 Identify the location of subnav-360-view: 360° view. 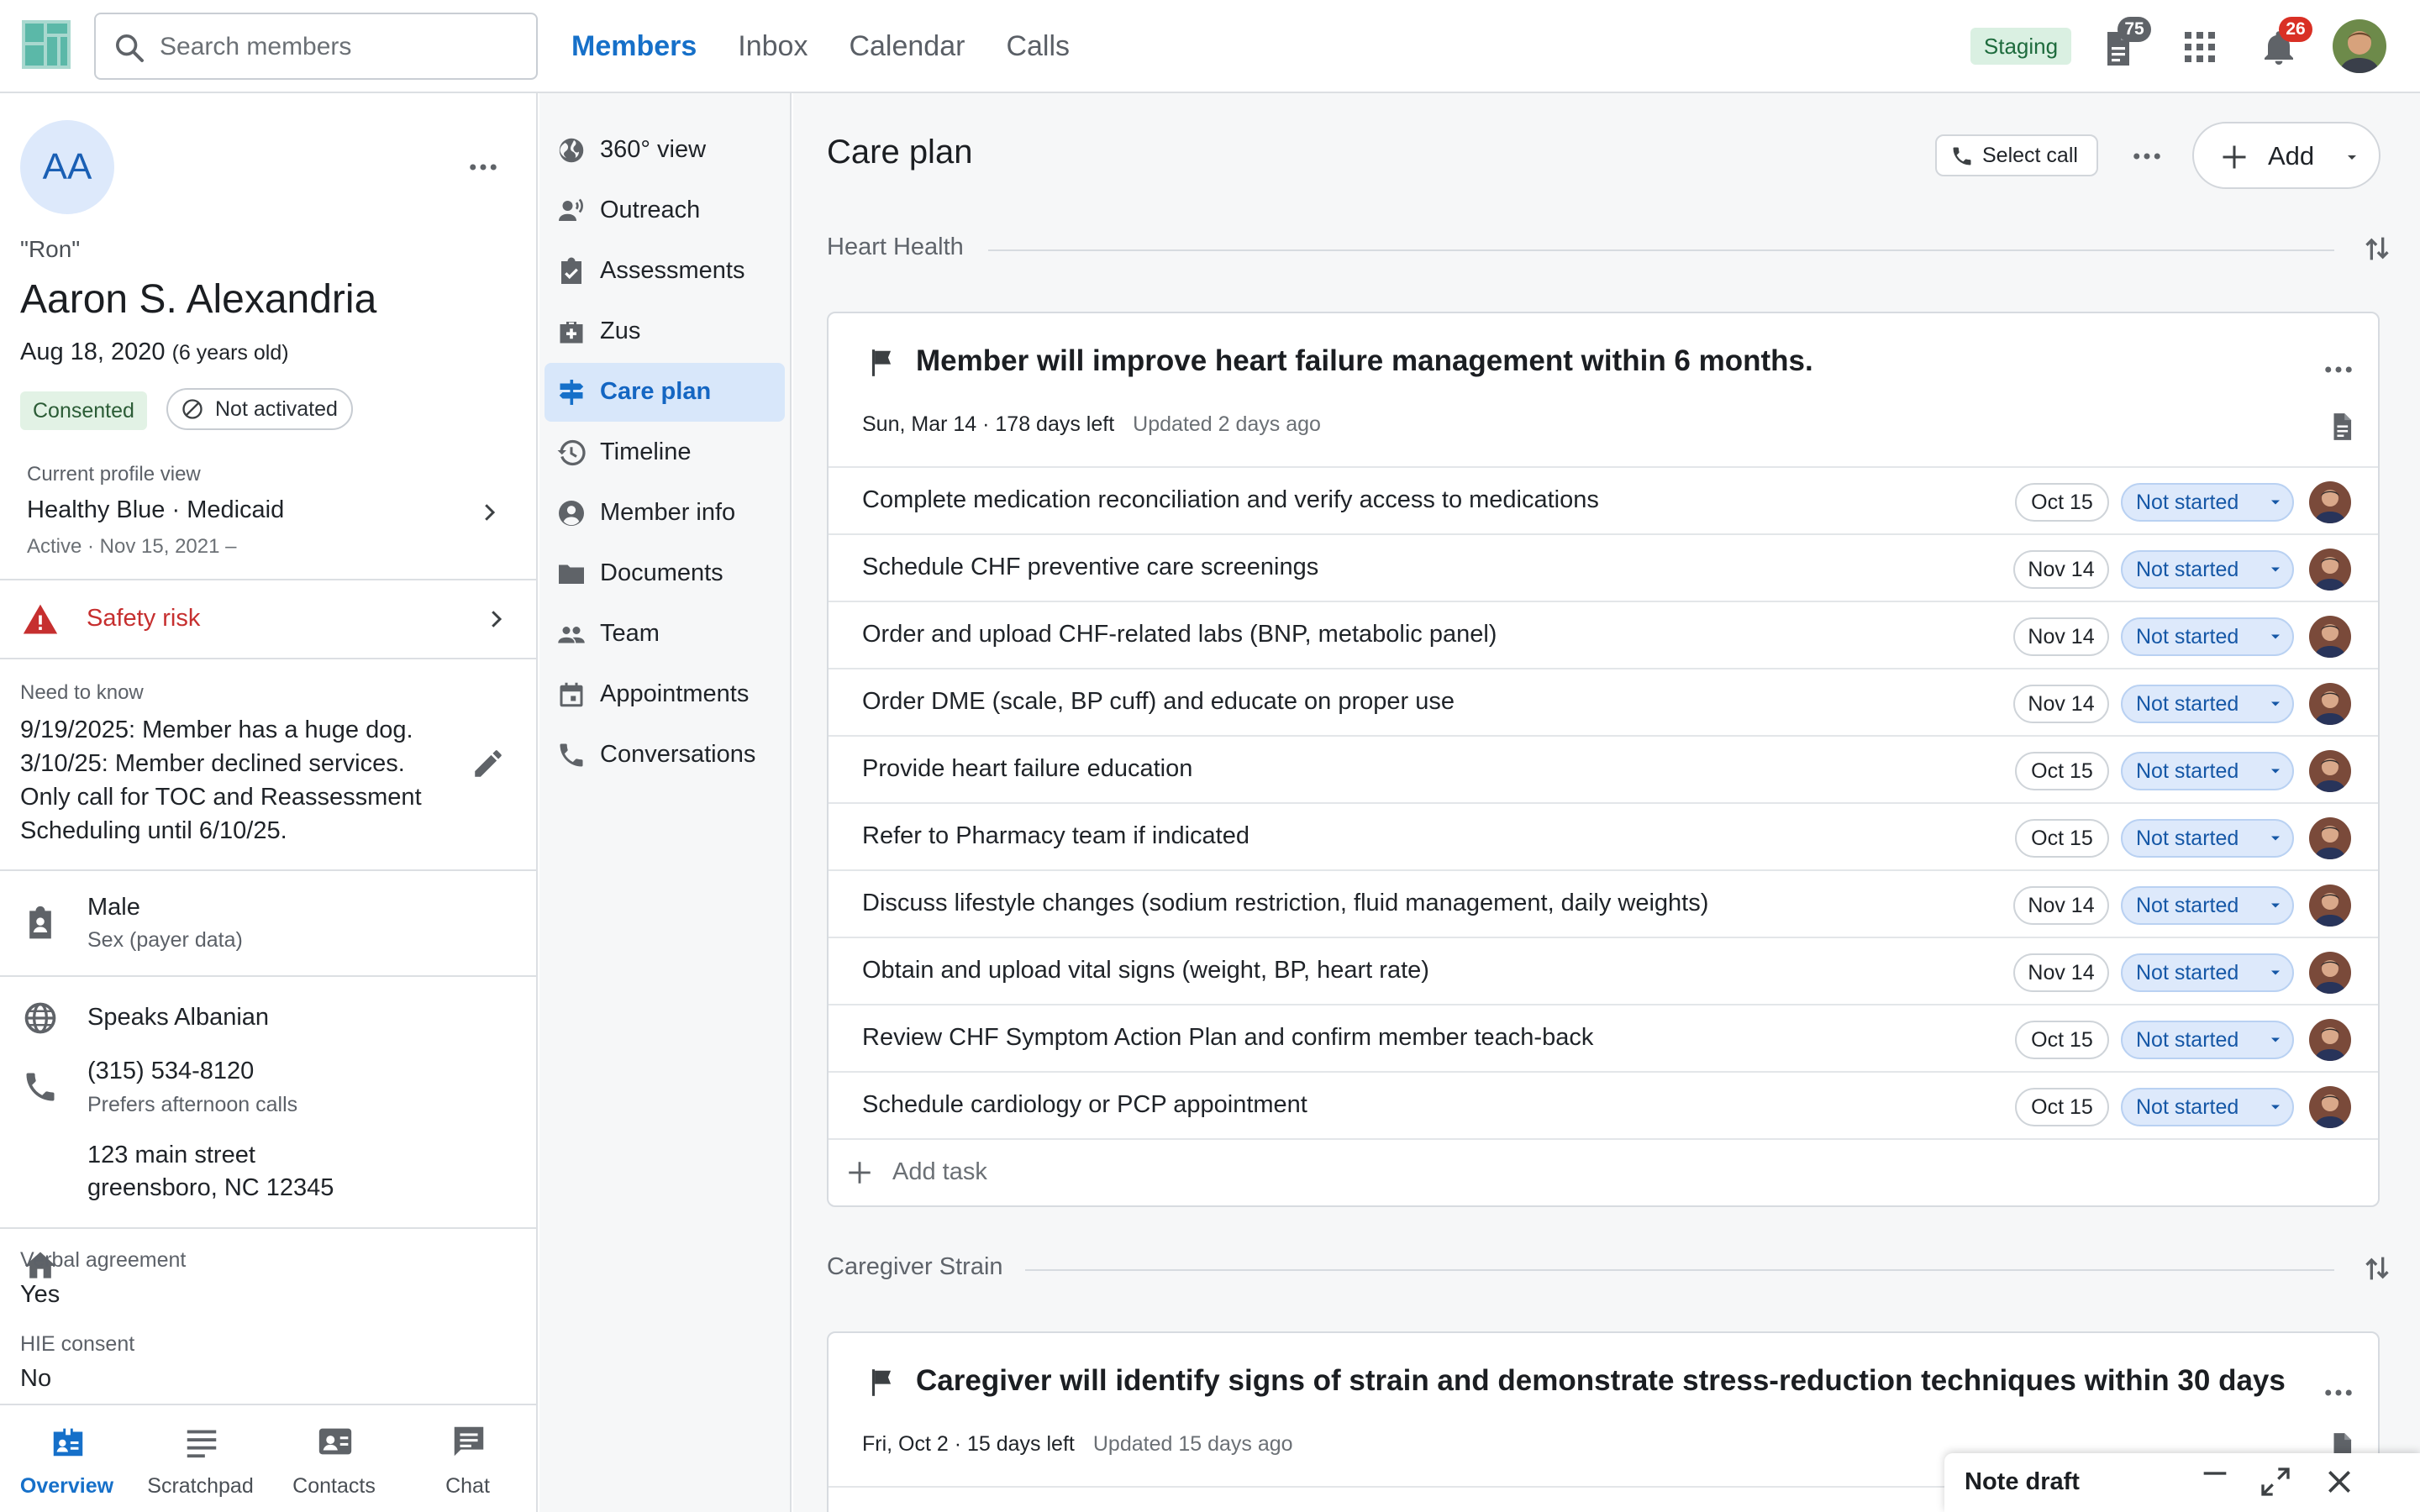
(664, 150).